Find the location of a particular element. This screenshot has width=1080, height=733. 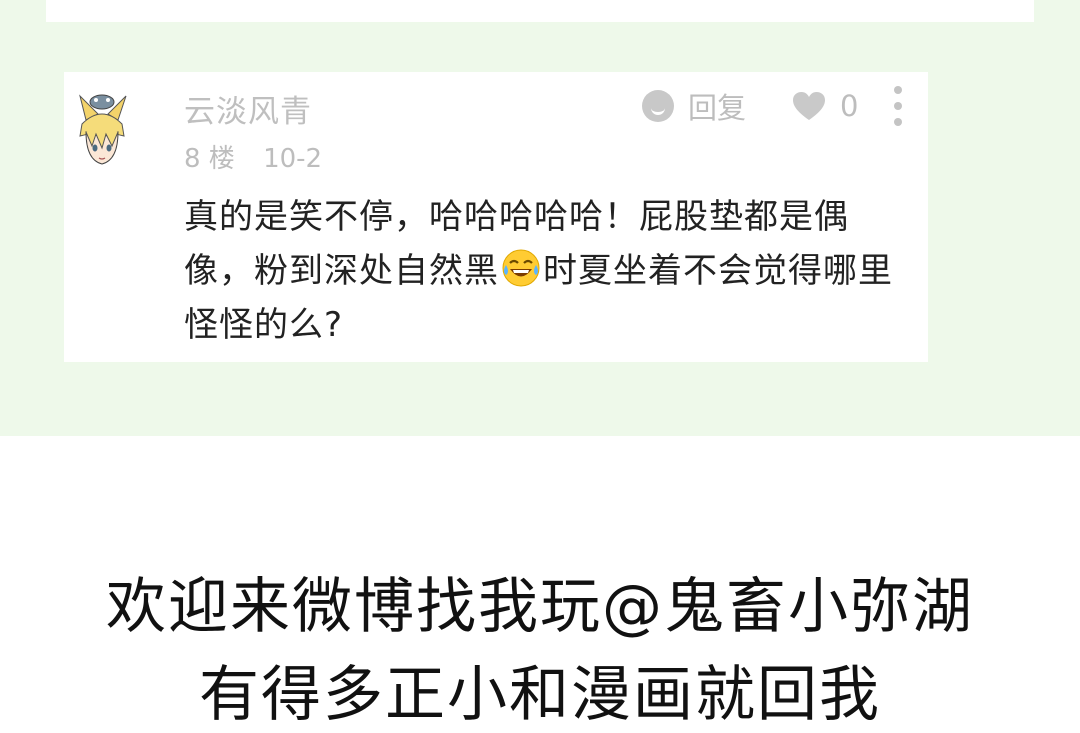

like-button: 0 is located at coordinates (825, 106).